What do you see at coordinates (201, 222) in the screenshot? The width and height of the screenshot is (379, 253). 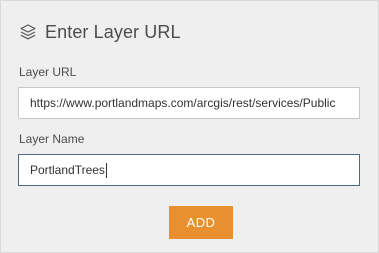 I see `add-button: ADD` at bounding box center [201, 222].